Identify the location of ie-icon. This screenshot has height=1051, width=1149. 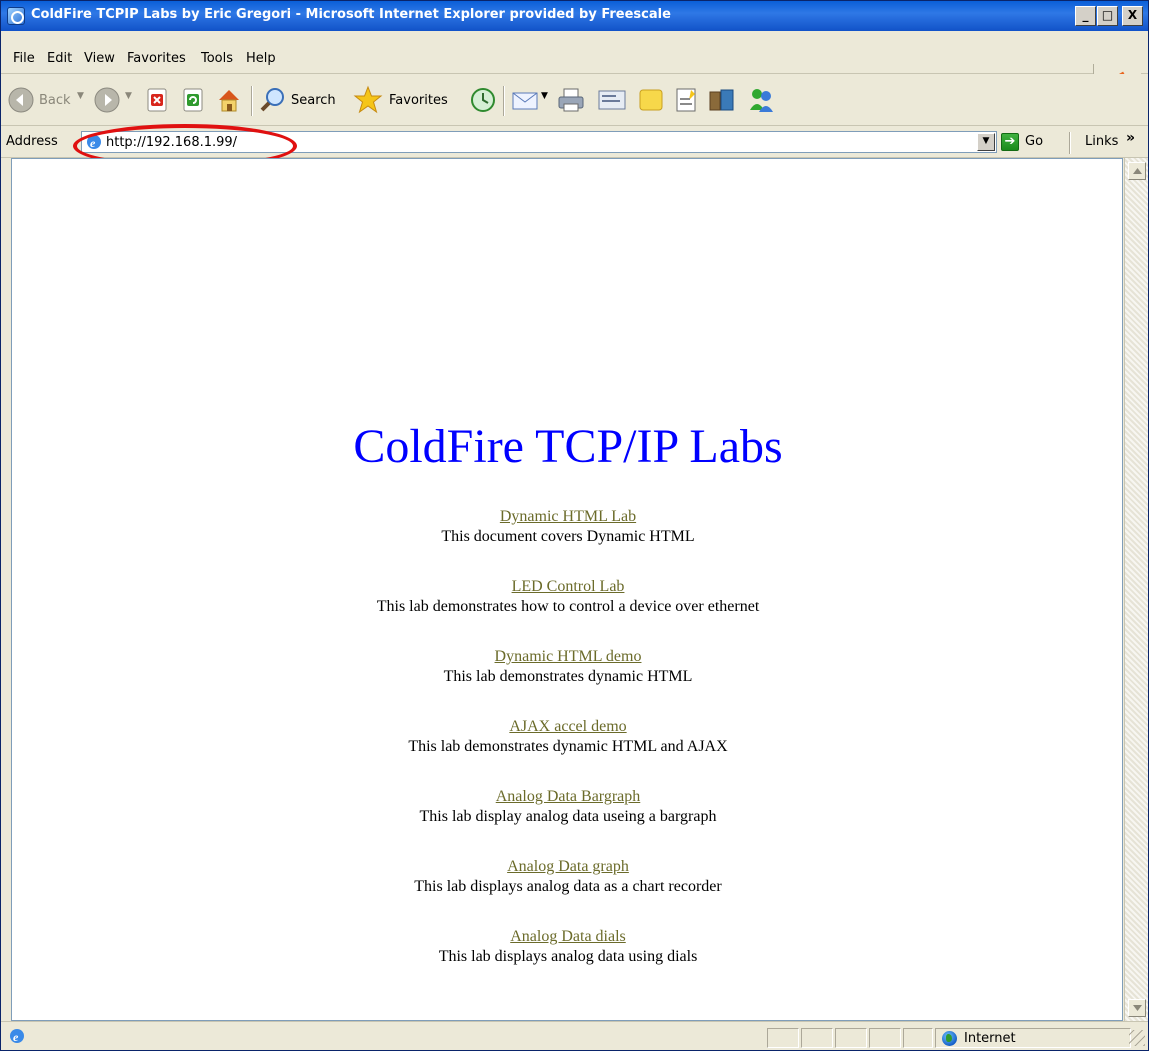
(16, 16).